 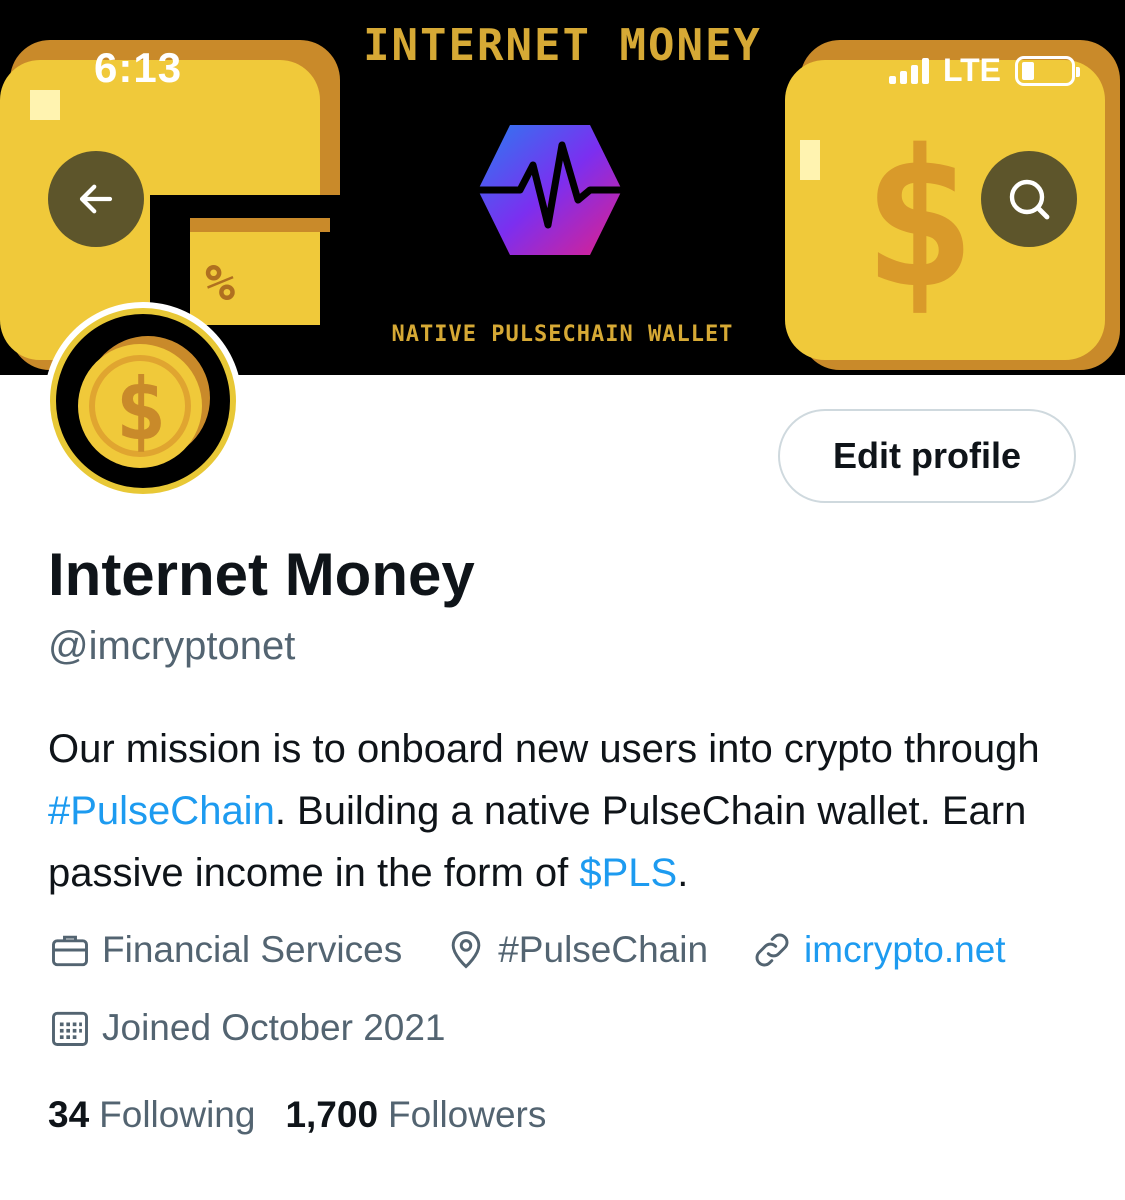 I want to click on follow-stats: 34 Following 1,700 Followers, so click(x=297, y=1115).